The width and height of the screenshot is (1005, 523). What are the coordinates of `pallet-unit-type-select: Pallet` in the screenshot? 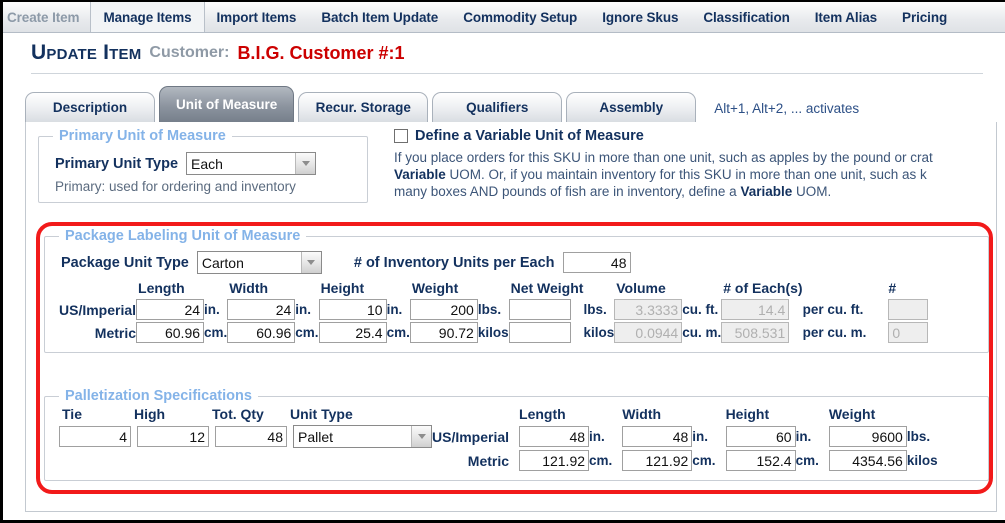 It's located at (362, 436).